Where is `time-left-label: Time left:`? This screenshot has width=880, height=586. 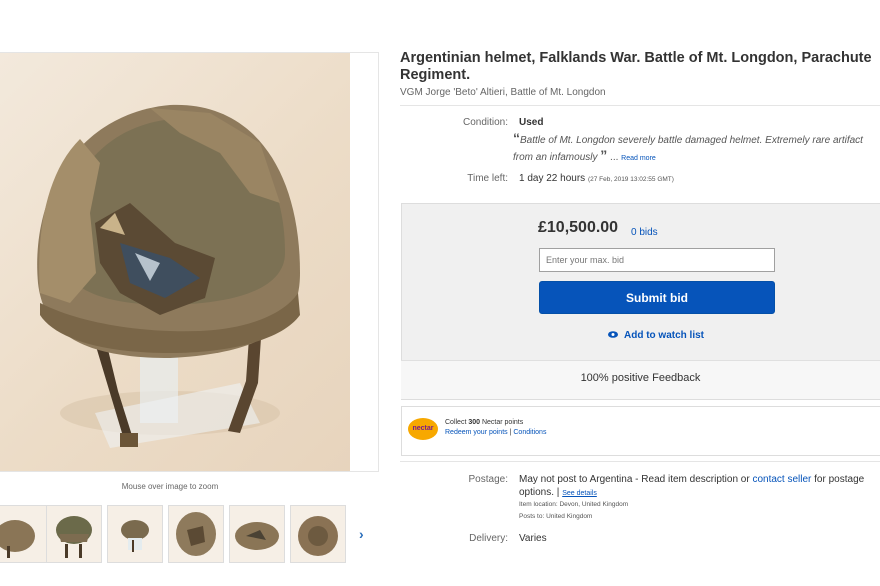 time-left-label: Time left: is located at coordinates (487, 178).